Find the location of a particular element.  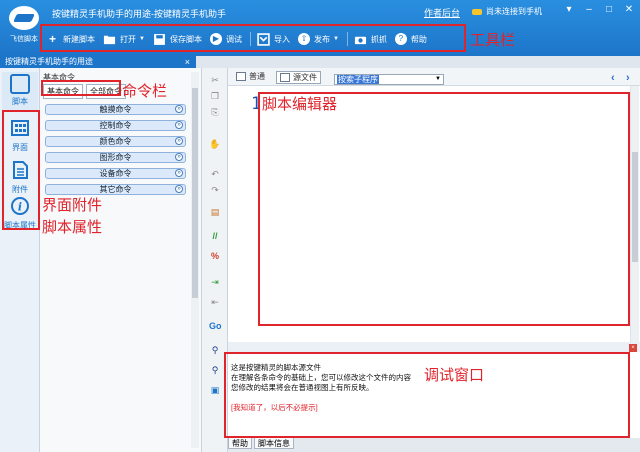

command-group-touch: 触摸命令 » is located at coordinates (115, 109).